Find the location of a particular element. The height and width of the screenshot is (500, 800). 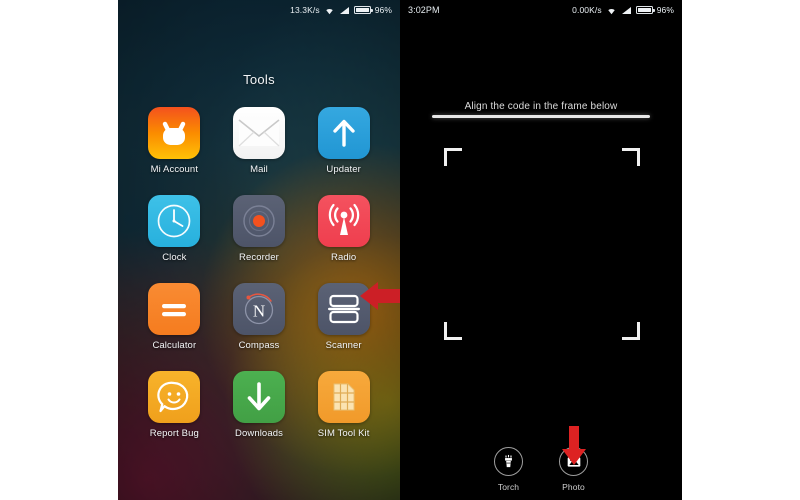

photo-button: Photo is located at coordinates (573, 459).